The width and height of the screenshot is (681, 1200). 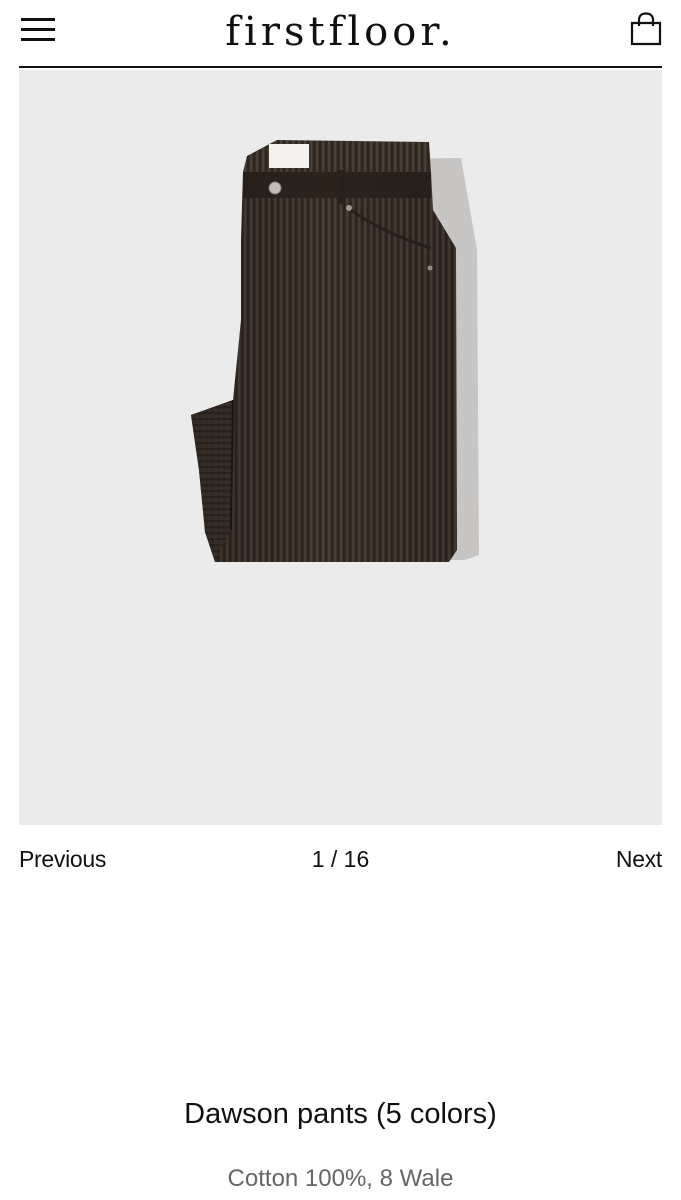 I want to click on product-title: Dawson pants (5 colors), so click(x=340, y=1114).